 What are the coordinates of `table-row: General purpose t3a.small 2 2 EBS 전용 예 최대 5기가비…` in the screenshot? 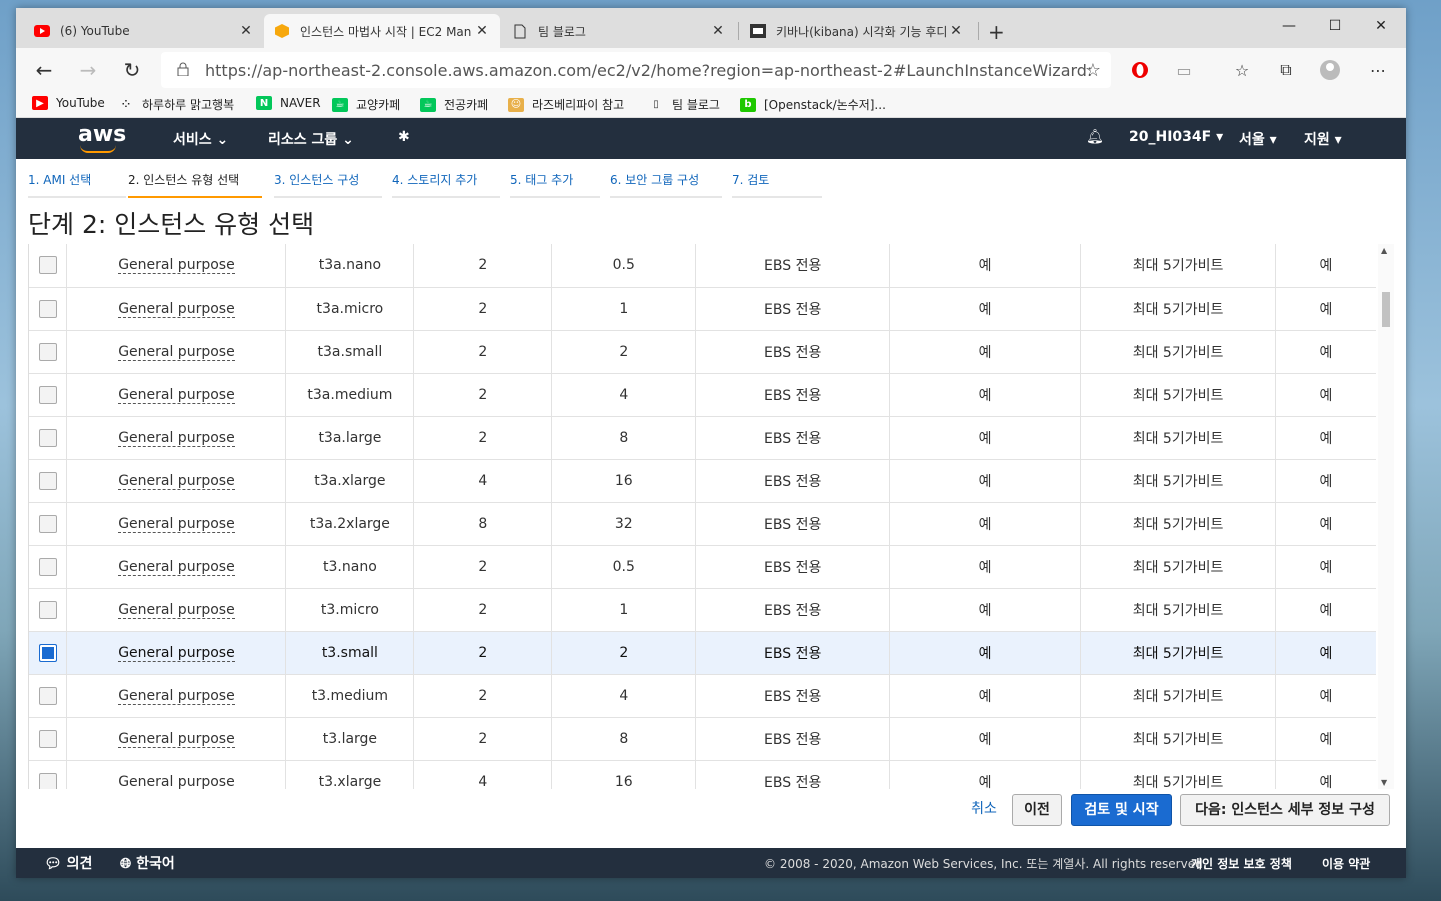 It's located at (702, 352).